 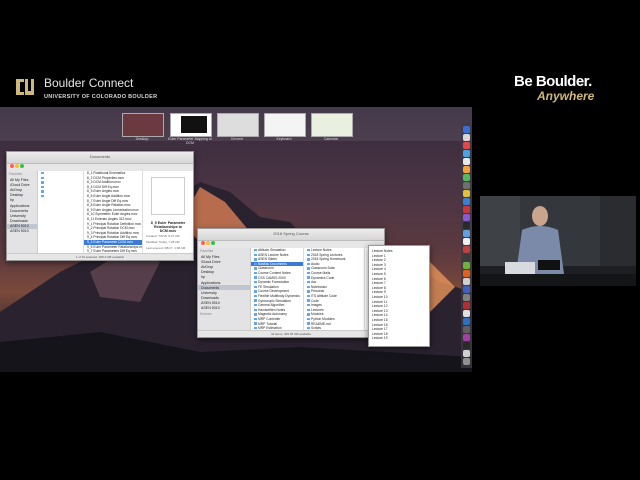 I want to click on file-row-label: Lecture 12, so click(x=380, y=306).